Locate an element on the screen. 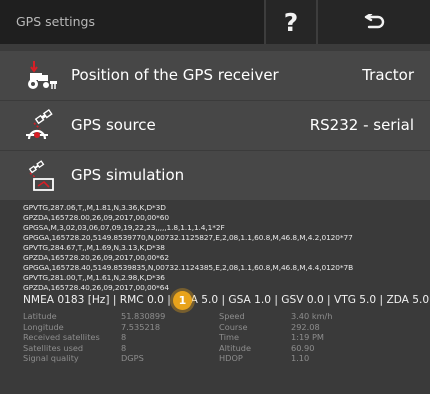 This screenshot has width=430, height=394. nmea-line: GPZDA,165728.20,26,09,2017,00,00*62 is located at coordinates (96, 257).